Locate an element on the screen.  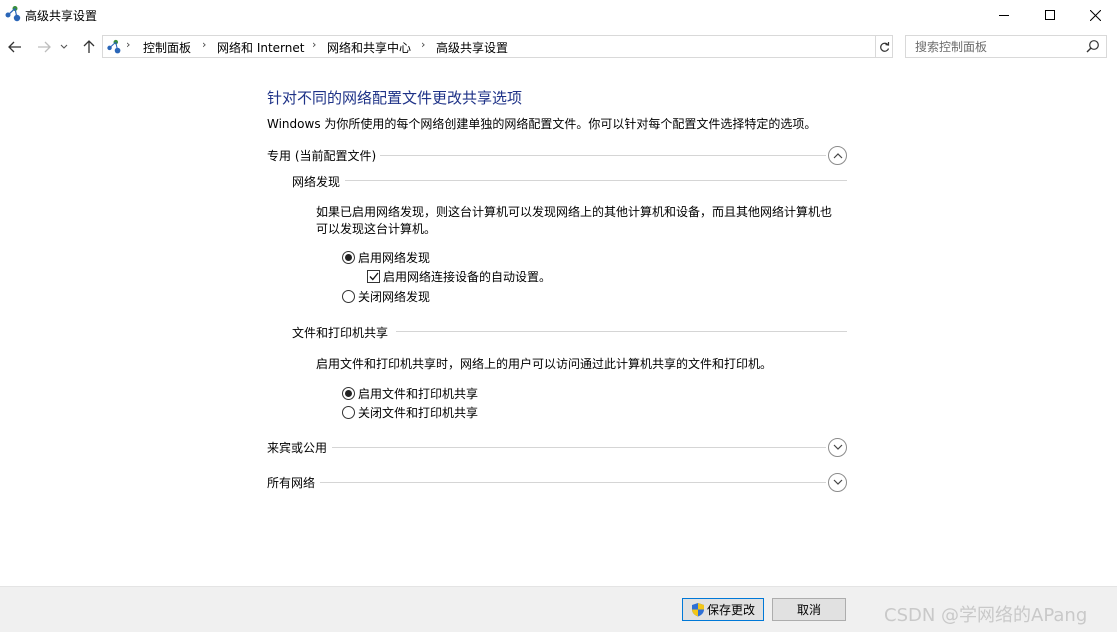
auto-setup-checkbox is located at coordinates (373, 276).